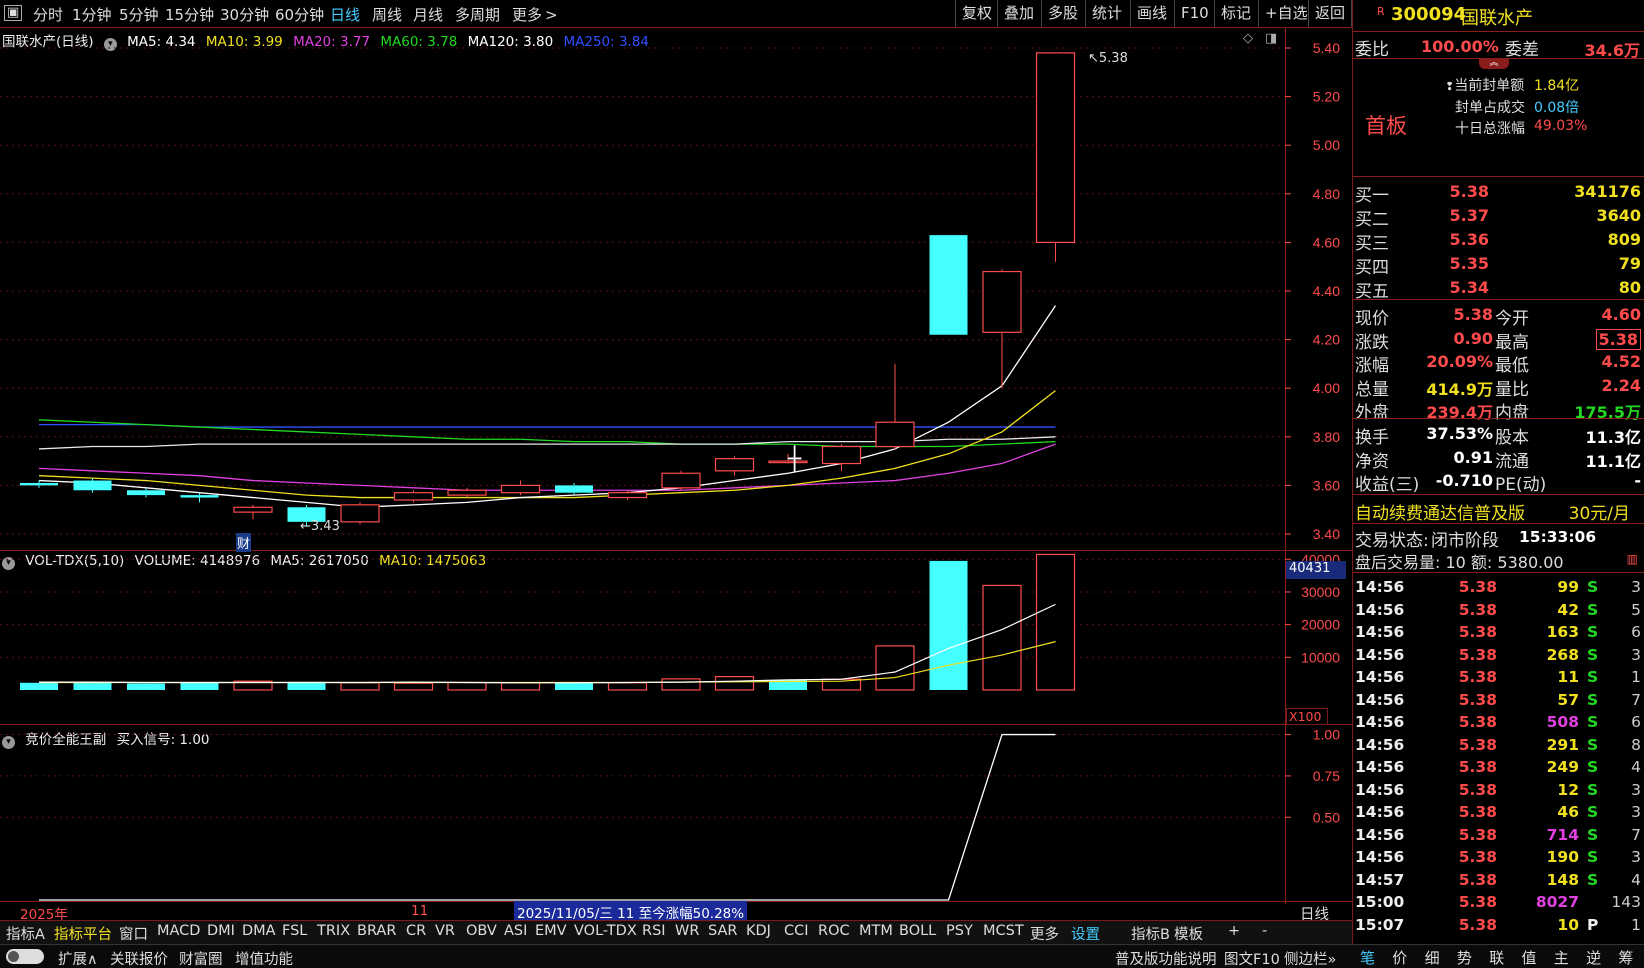 The width and height of the screenshot is (1644, 968). Describe the element at coordinates (1498, 837) in the screenshot. I see `tick-row: 14:56 5.38 714 S 7` at that location.